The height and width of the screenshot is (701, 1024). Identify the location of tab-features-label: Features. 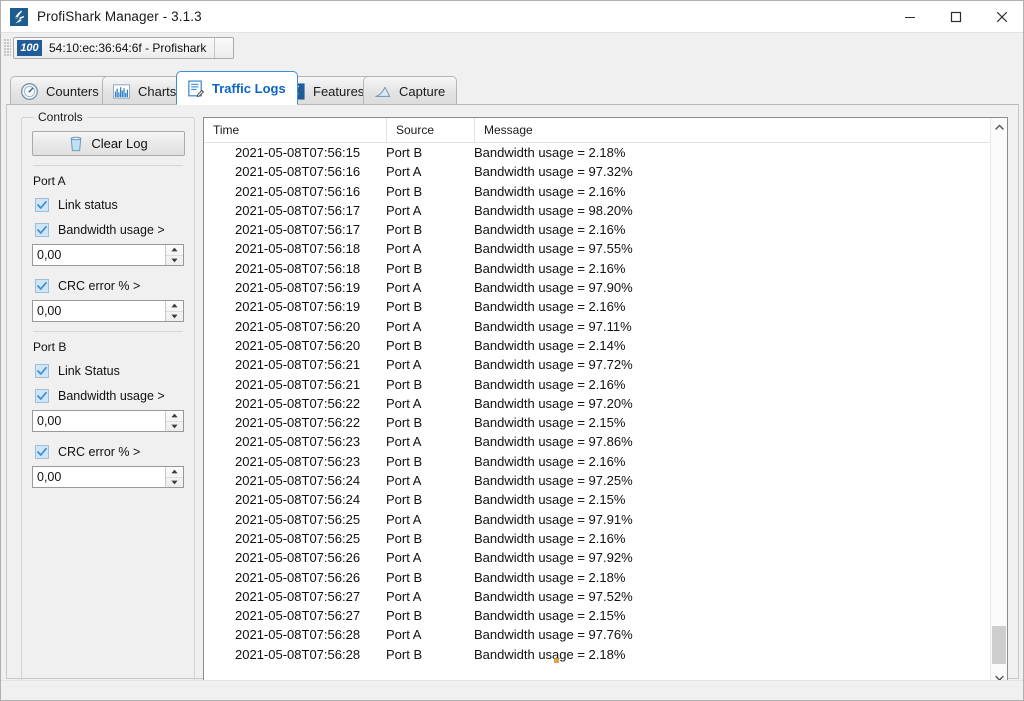
(339, 91).